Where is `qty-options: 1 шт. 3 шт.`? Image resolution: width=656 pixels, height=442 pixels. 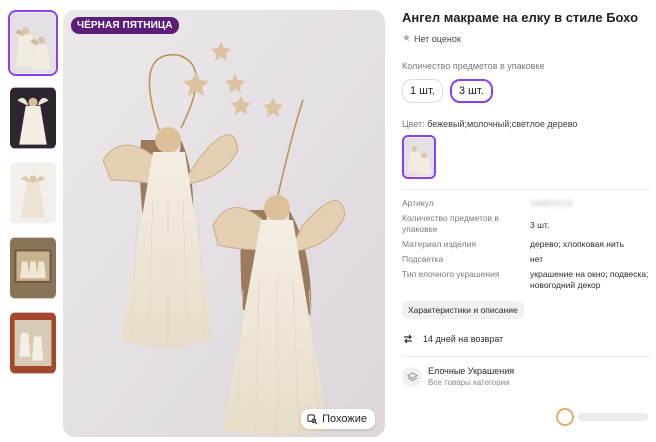 qty-options: 1 шт. 3 шт. is located at coordinates (527, 91).